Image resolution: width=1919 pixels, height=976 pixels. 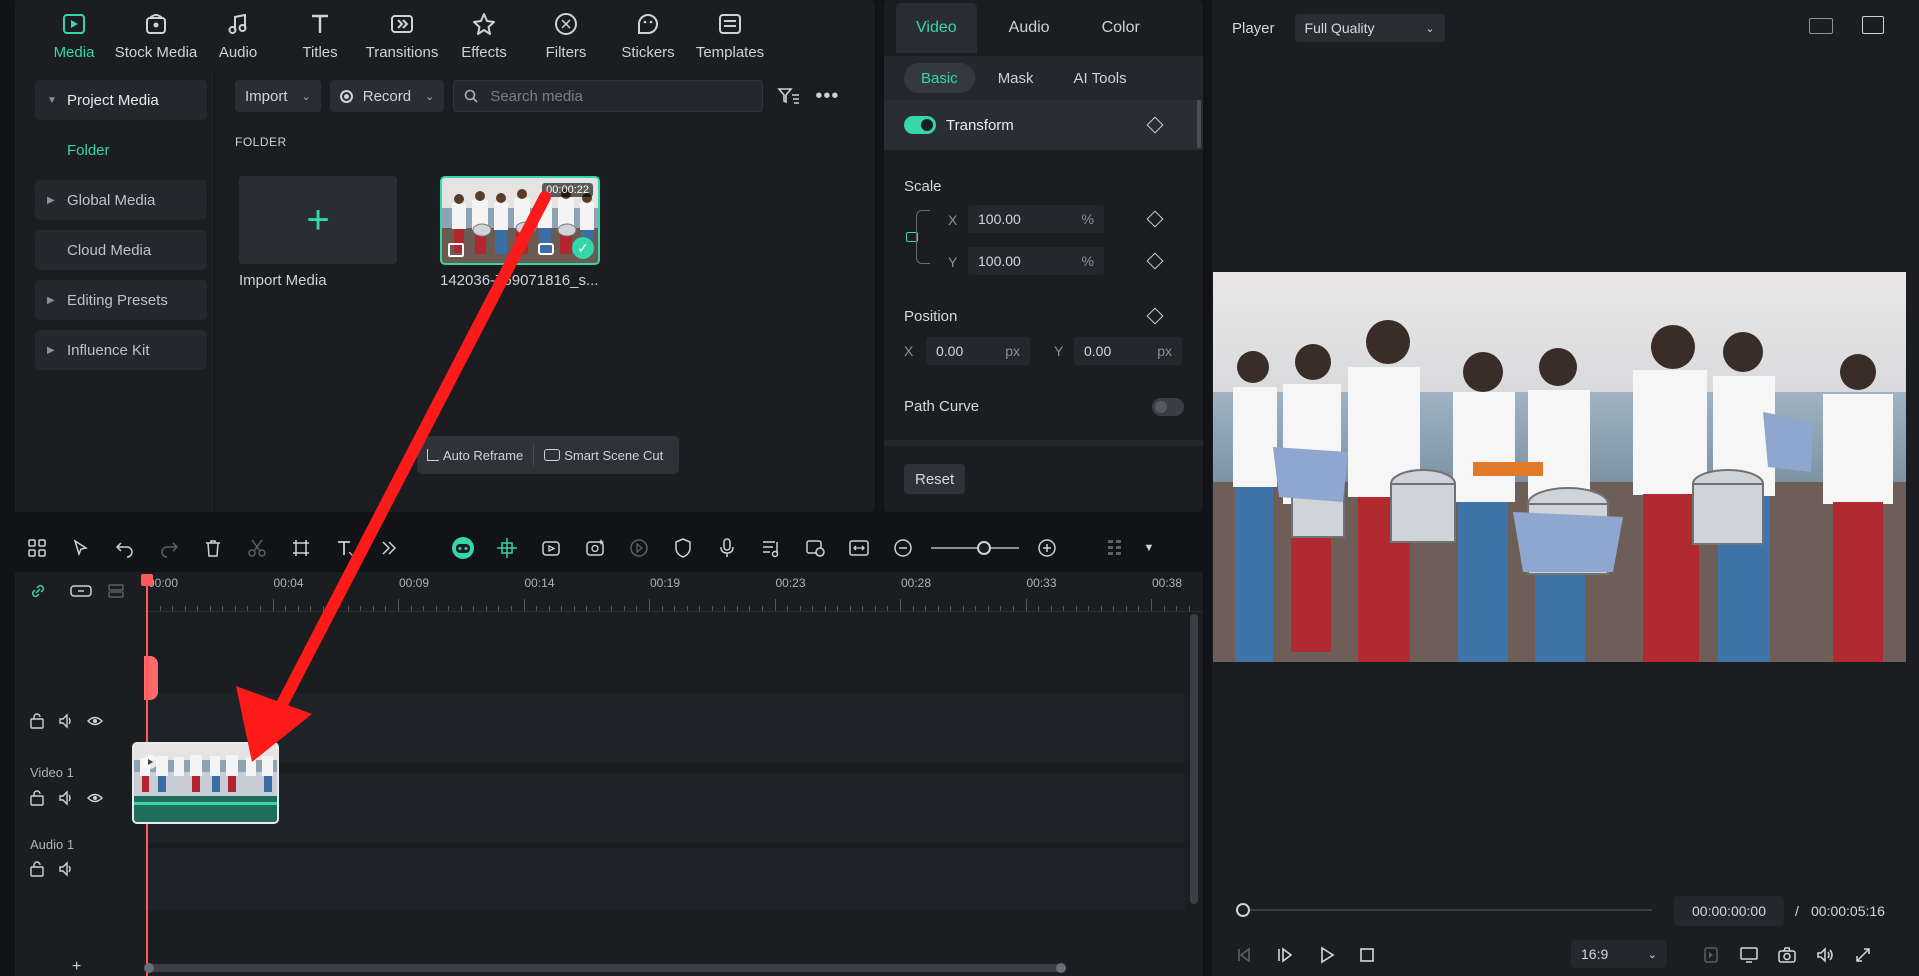 I want to click on microphone-icon, so click(x=727, y=548).